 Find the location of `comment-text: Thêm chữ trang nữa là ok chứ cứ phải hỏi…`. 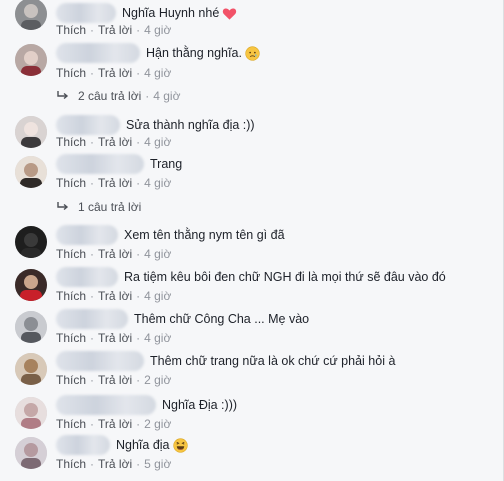

comment-text: Thêm chữ trang nữa là ok chứ cứ phải hỏi… is located at coordinates (273, 361).